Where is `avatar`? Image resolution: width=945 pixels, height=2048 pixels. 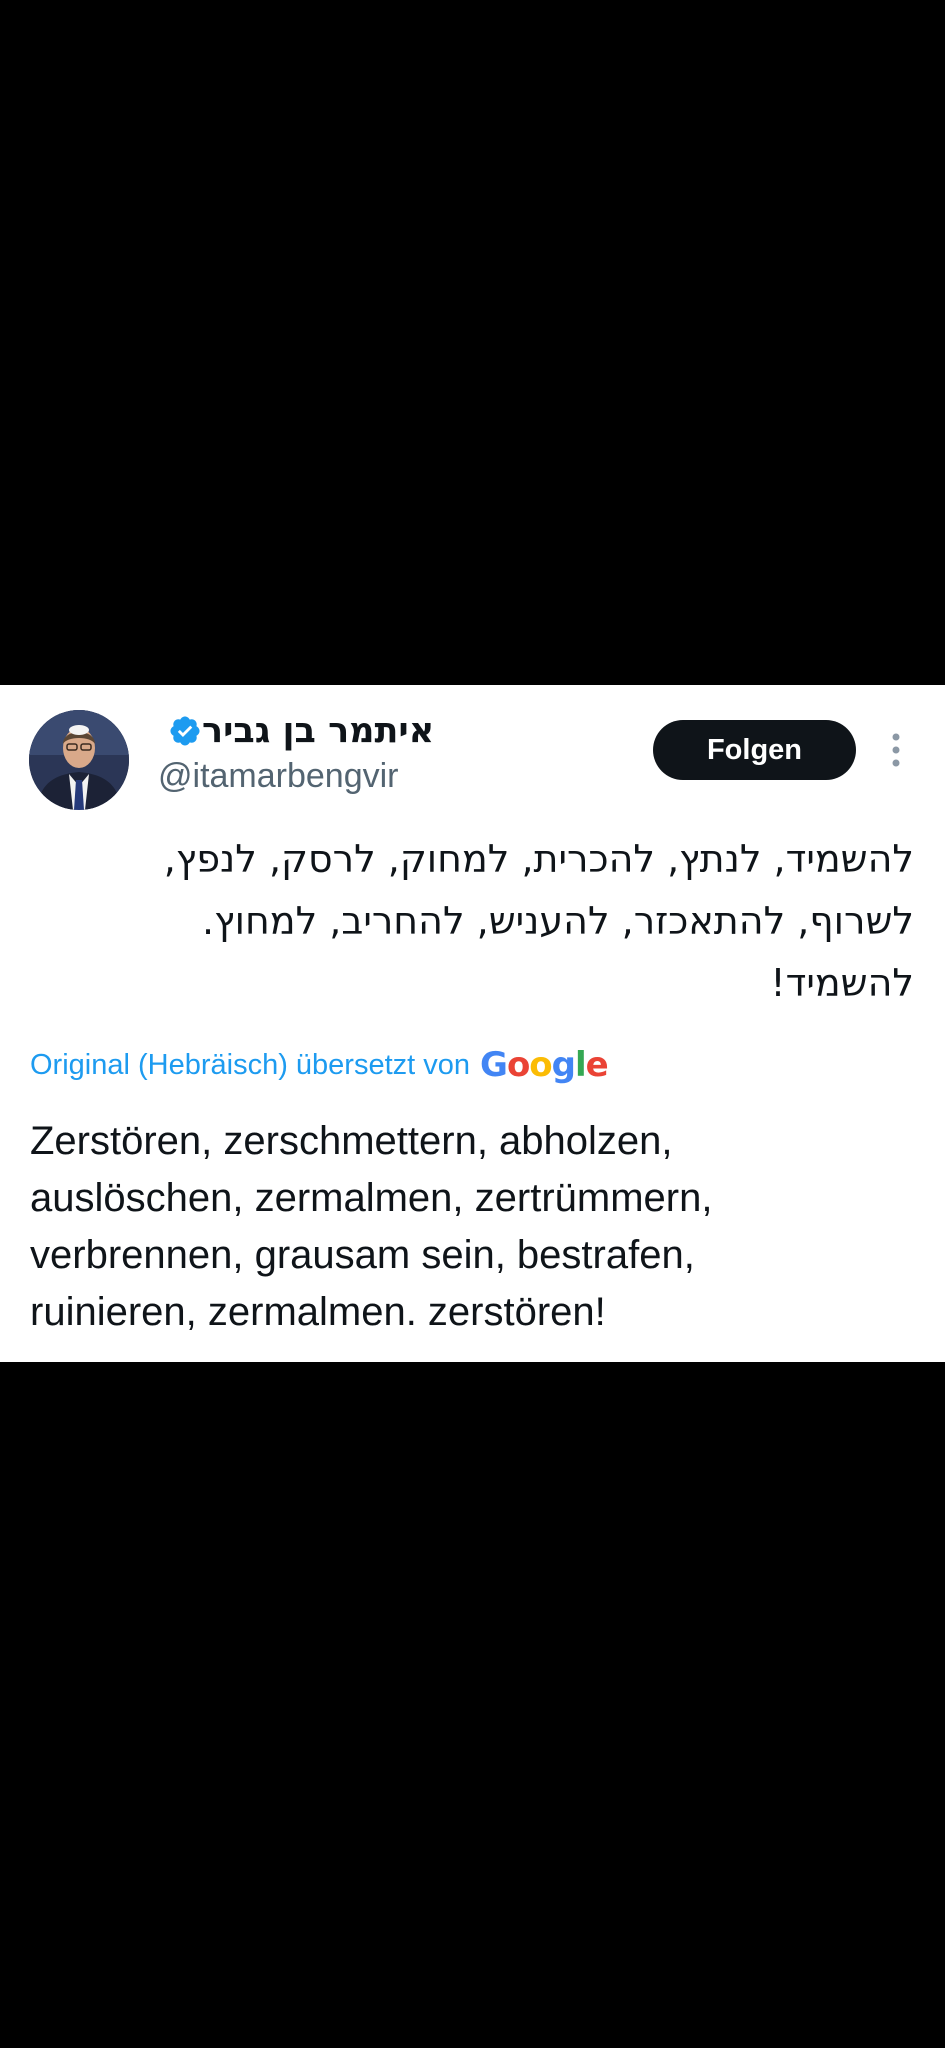 avatar is located at coordinates (79, 760).